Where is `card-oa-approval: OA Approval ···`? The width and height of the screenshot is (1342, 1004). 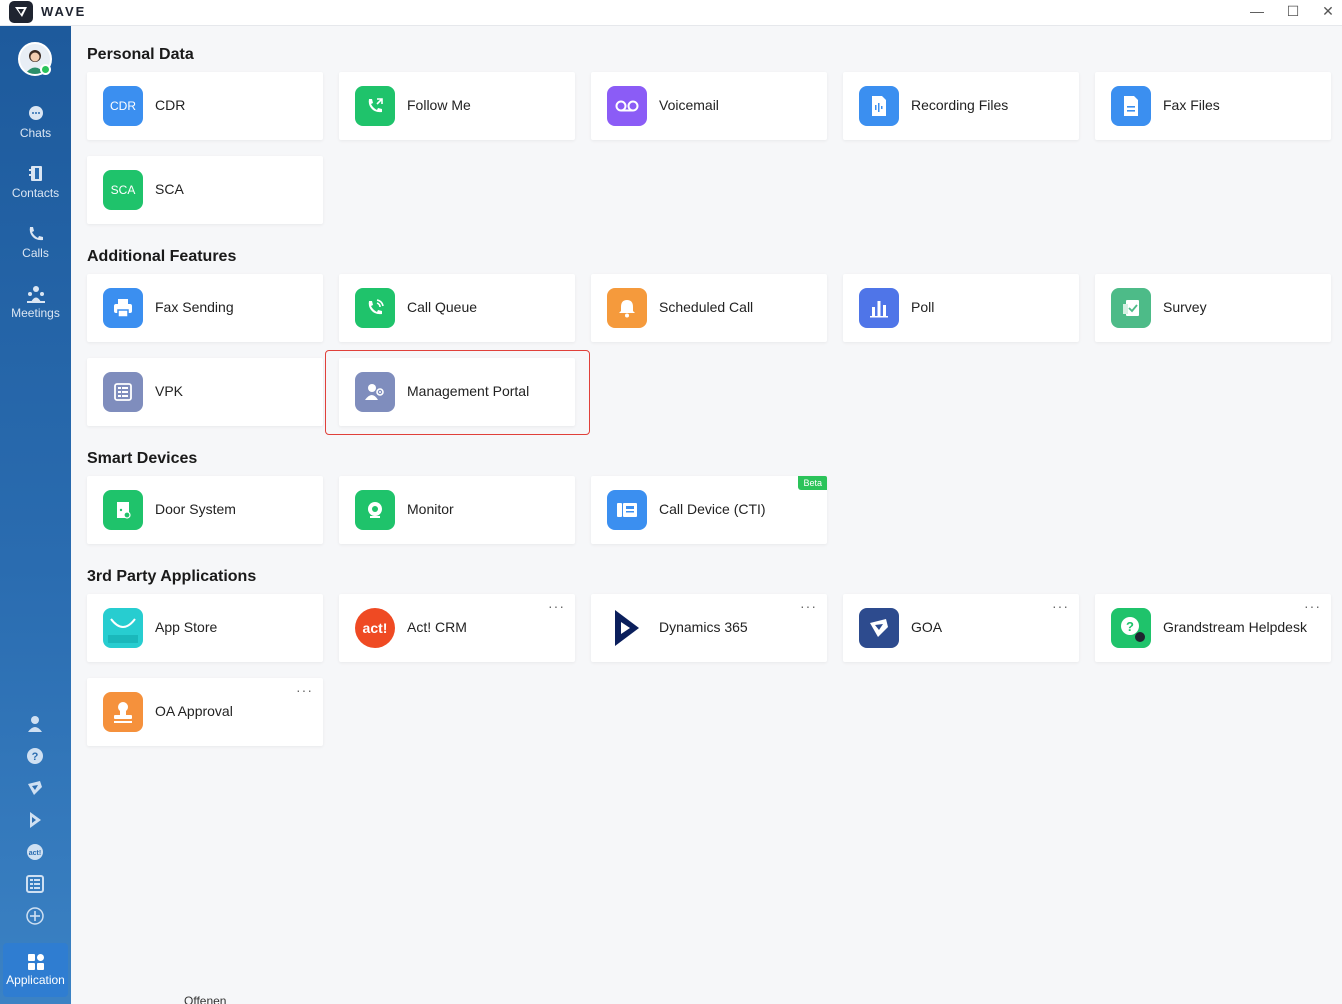
card-oa-approval: OA Approval ··· is located at coordinates (205, 712).